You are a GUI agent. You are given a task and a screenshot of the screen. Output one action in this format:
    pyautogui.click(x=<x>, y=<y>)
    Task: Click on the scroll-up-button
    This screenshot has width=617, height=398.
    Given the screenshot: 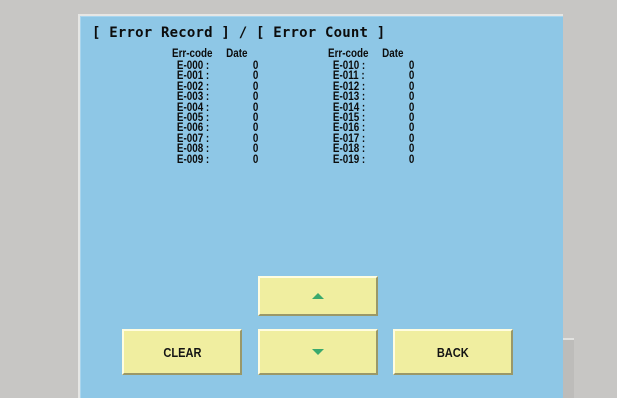 What is the action you would take?
    pyautogui.click(x=318, y=296)
    